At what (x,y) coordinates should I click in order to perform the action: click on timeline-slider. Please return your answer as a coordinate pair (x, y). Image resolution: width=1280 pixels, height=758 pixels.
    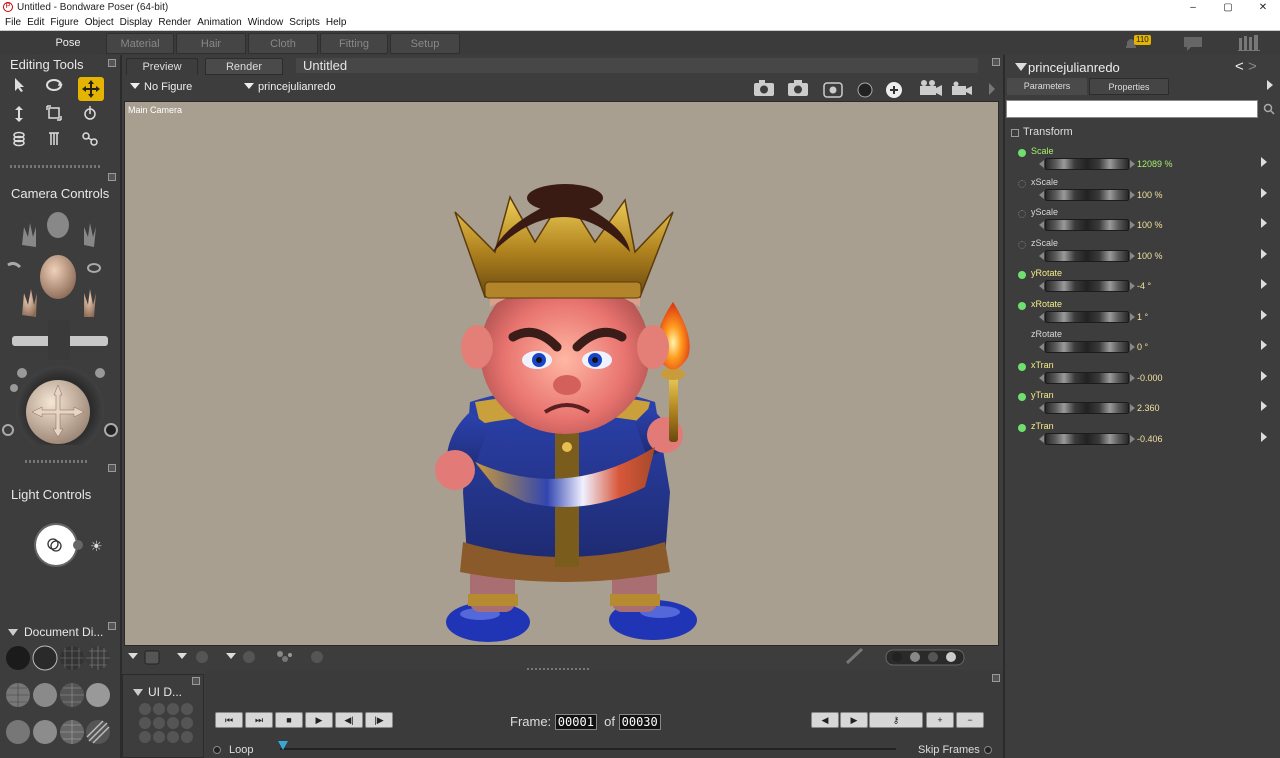
    Looking at the image, I should click on (588, 749).